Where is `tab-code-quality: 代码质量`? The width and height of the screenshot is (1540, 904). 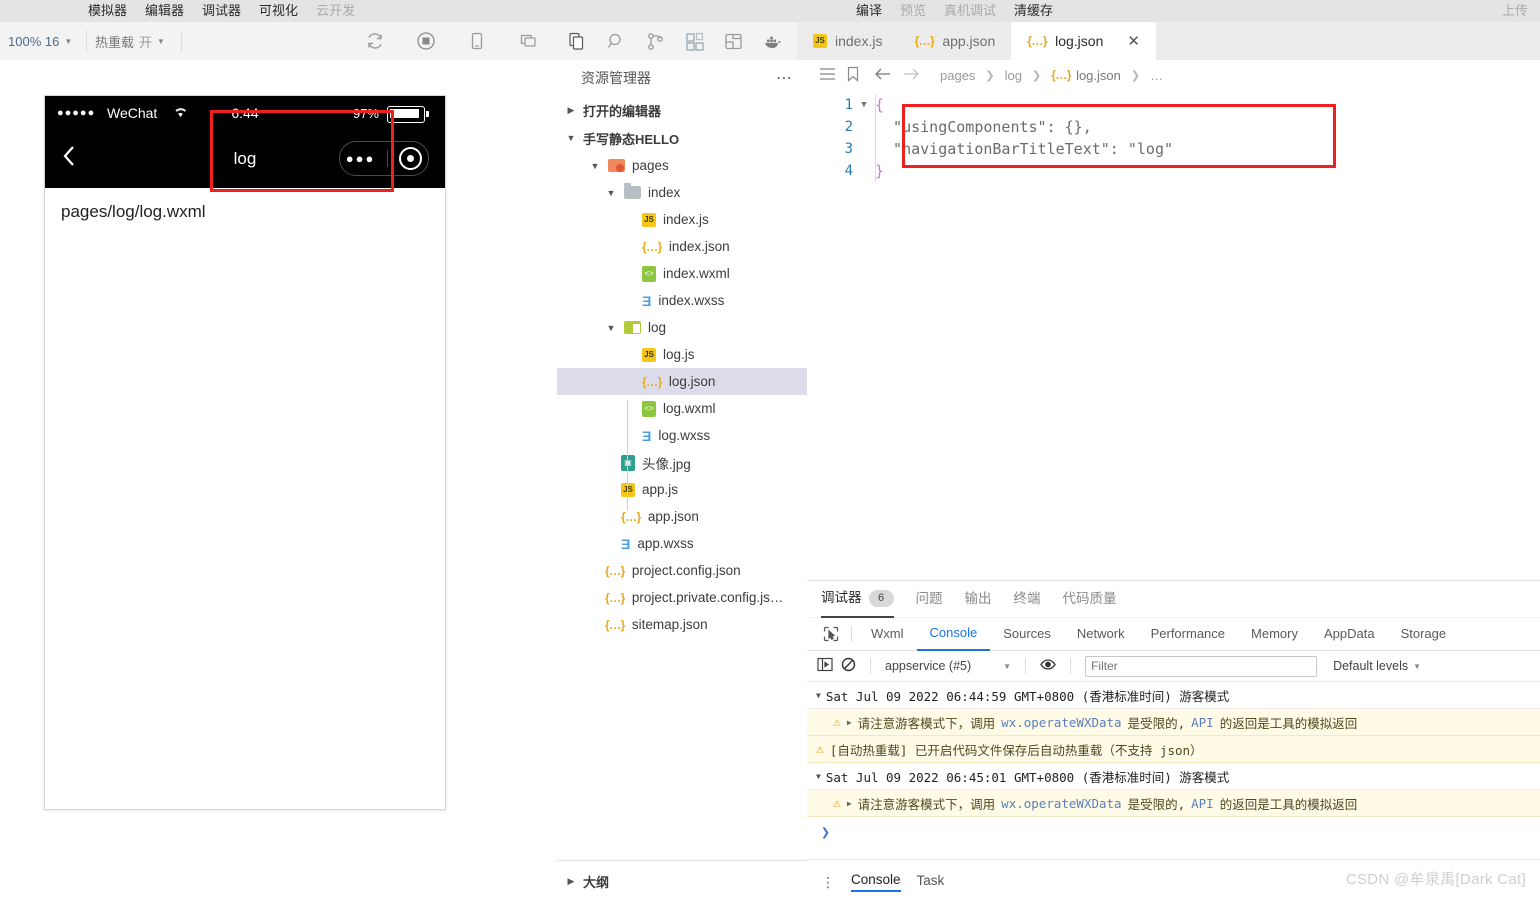
tab-code-quality: 代码质量 is located at coordinates (1090, 599).